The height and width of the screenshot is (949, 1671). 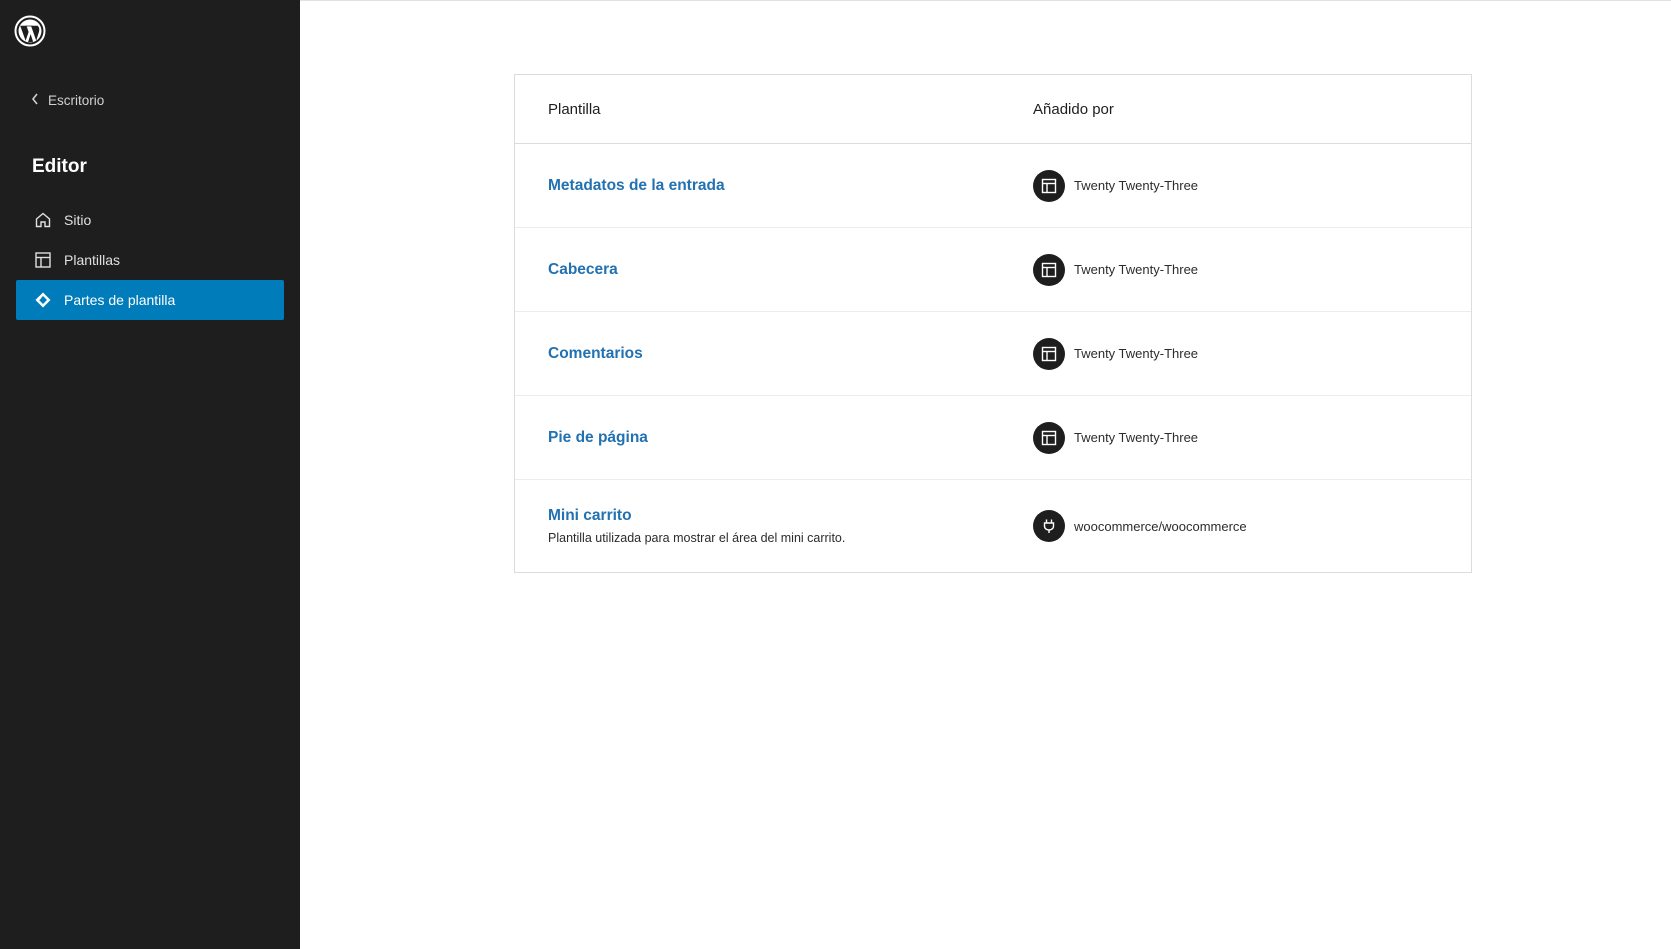 I want to click on column-header-template: Plantilla, so click(x=574, y=109).